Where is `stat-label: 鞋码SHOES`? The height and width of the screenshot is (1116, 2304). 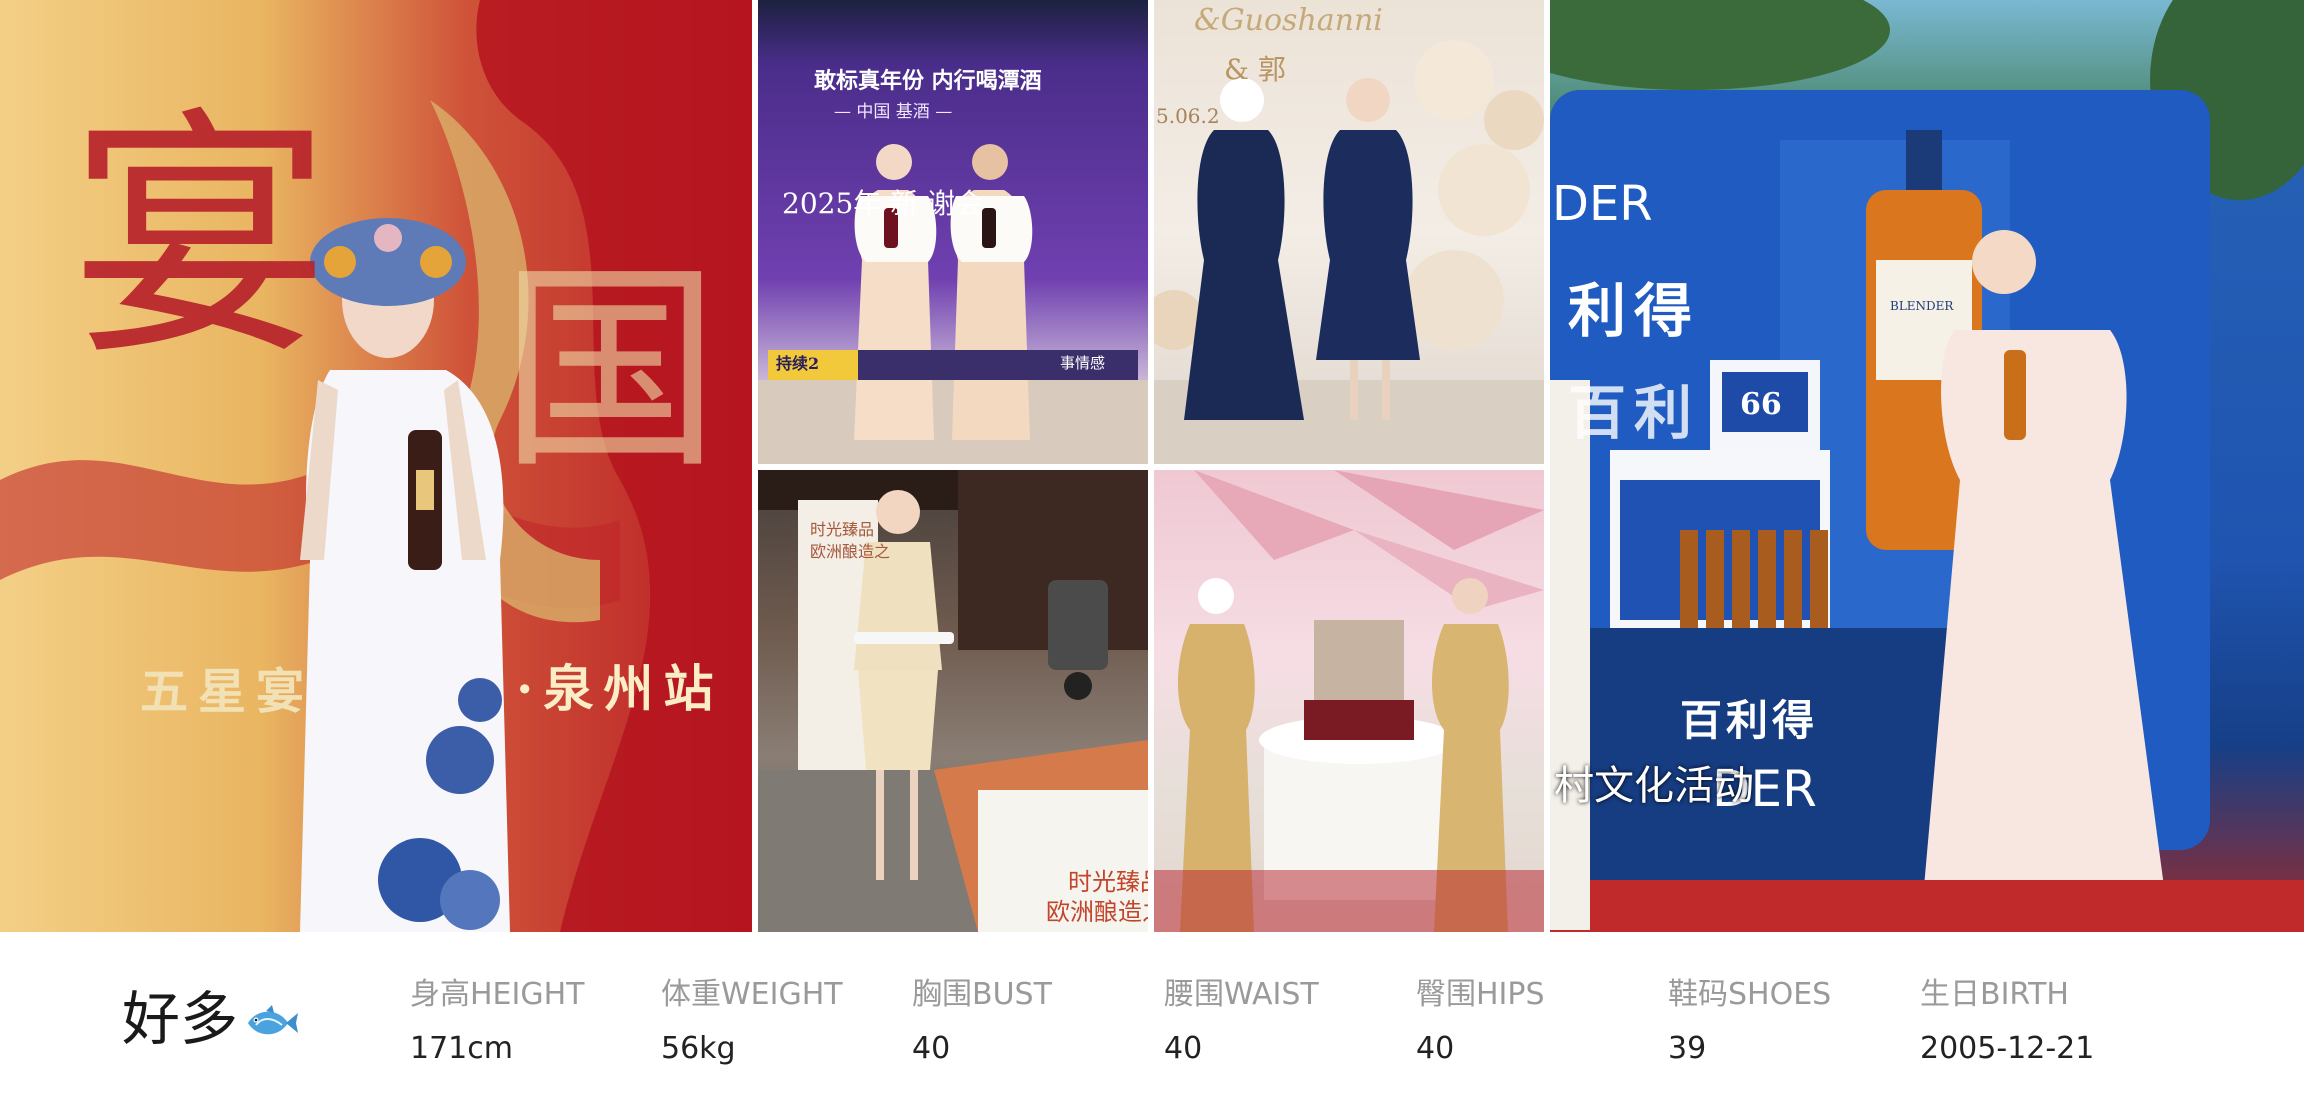
stat-label: 鞋码SHOES is located at coordinates (1750, 994).